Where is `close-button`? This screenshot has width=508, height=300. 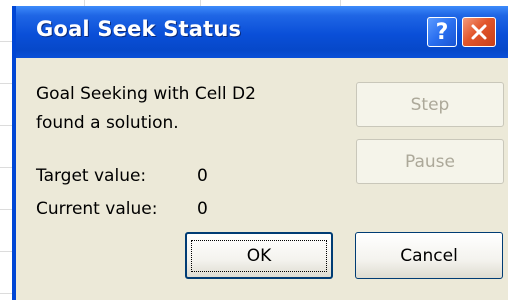 close-button is located at coordinates (479, 32).